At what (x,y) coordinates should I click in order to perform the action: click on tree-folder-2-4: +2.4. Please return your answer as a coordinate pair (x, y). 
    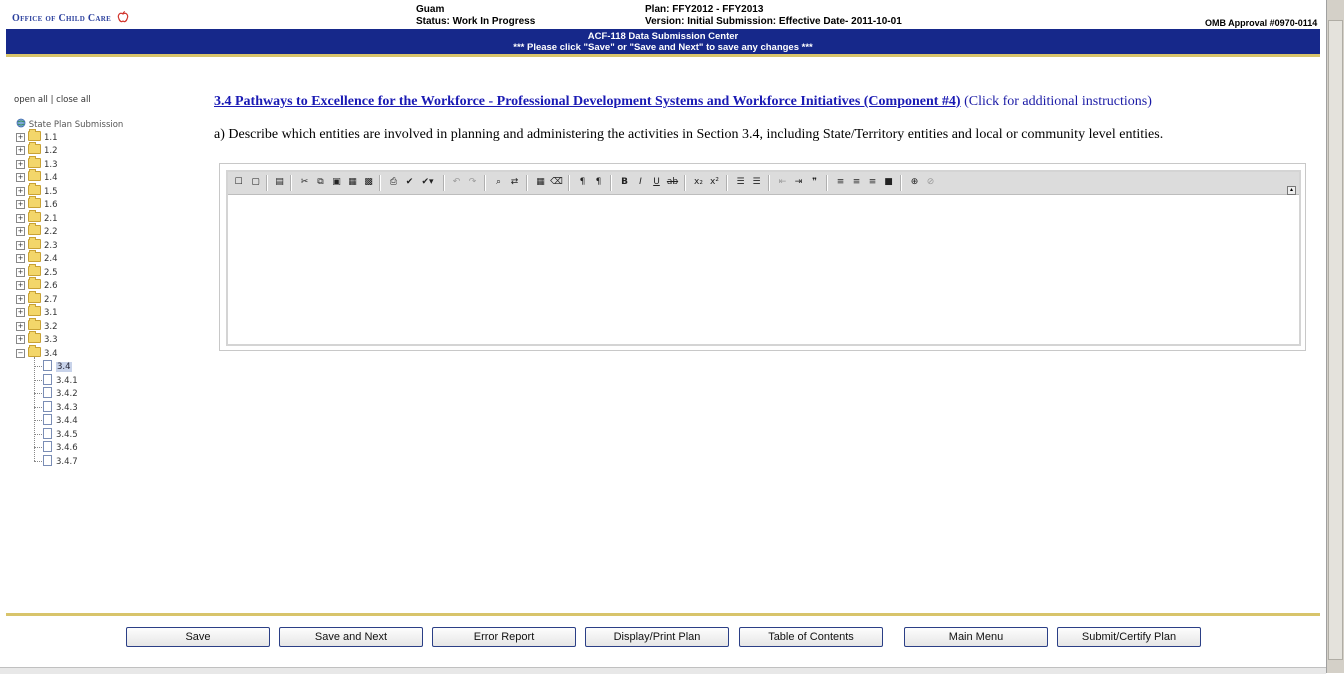
    Looking at the image, I should click on (37, 257).